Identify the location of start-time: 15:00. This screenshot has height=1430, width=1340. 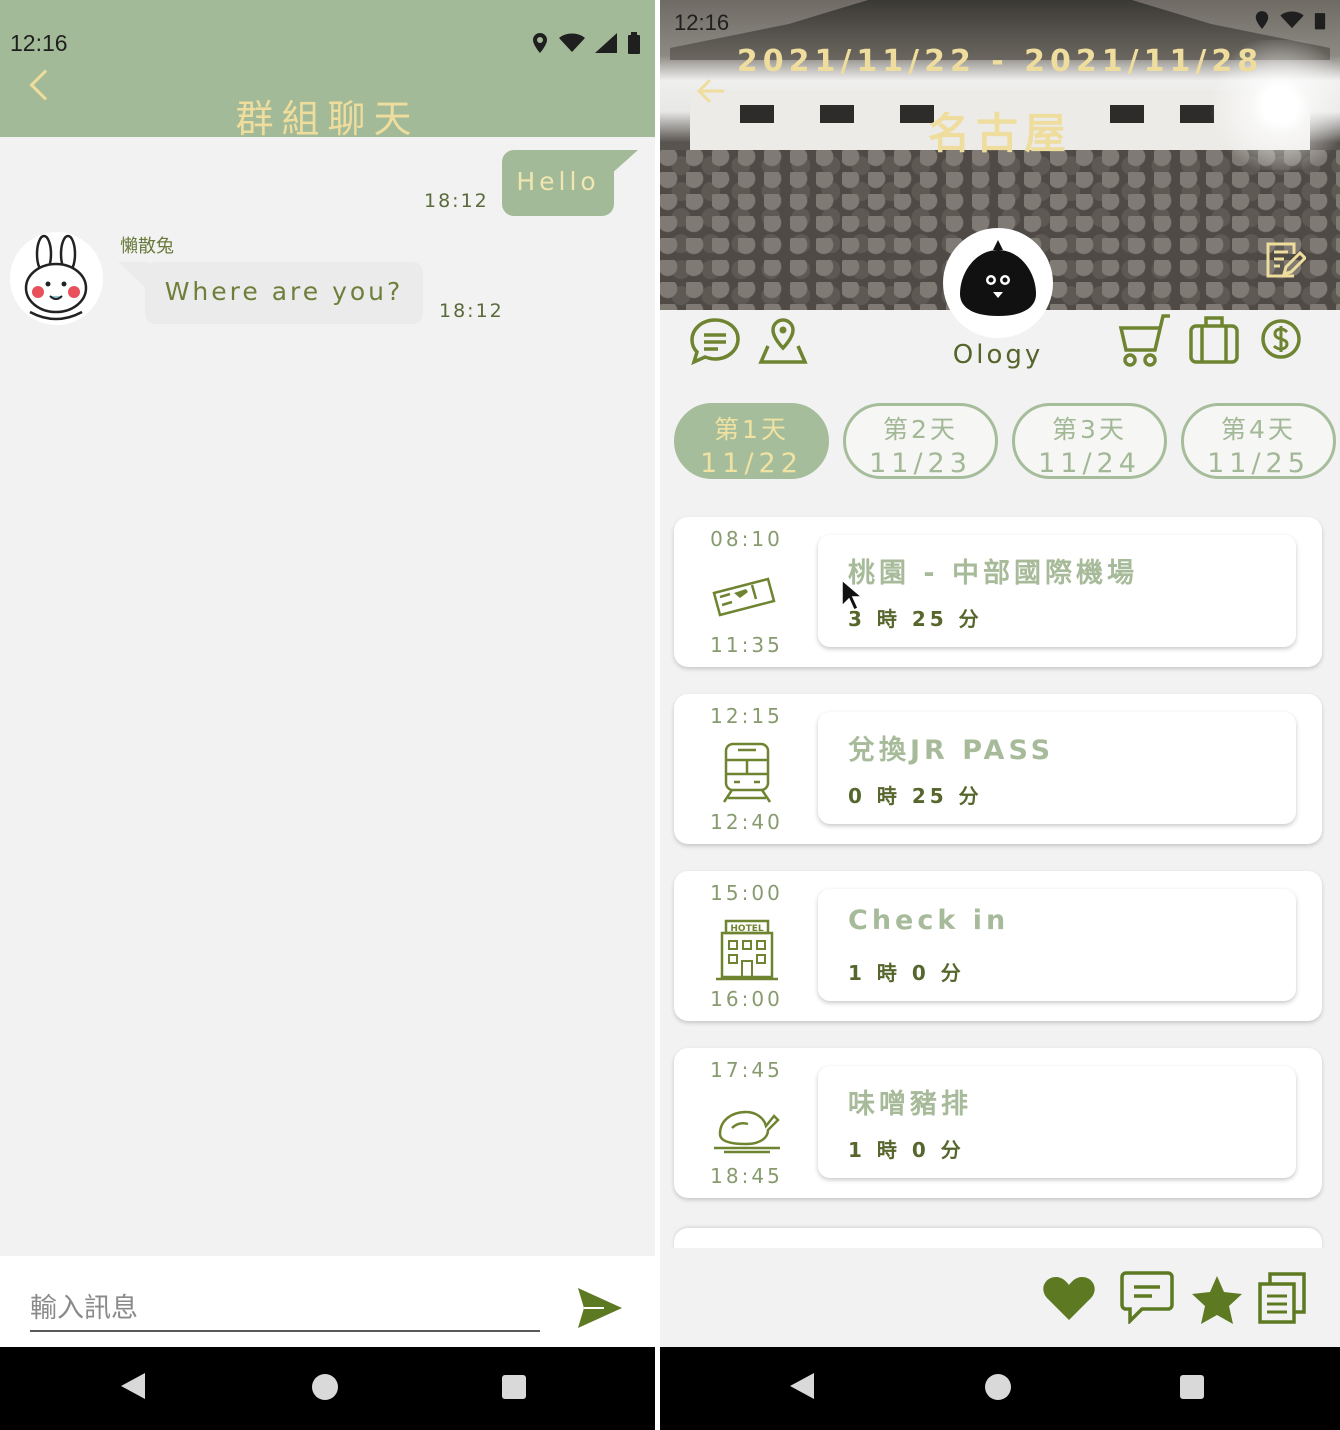
(746, 893).